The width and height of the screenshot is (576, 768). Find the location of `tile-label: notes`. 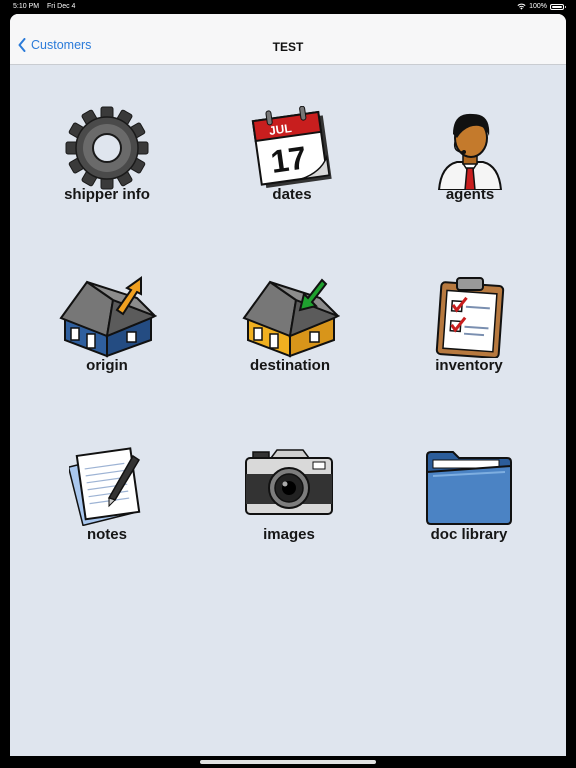

tile-label: notes is located at coordinates (106, 534).